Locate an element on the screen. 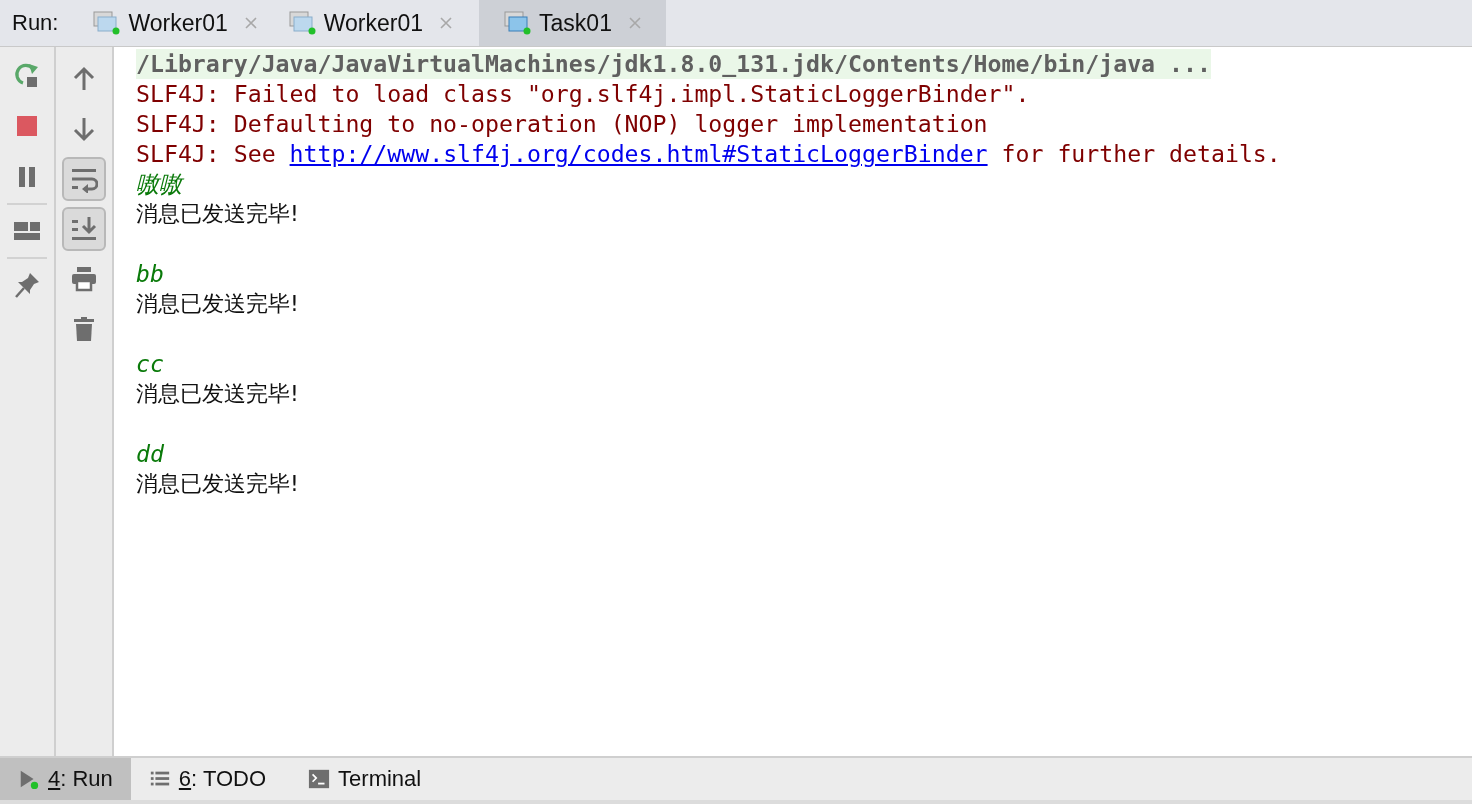 This screenshot has width=1472, height=804. error-line: SLF4J: Defaulting to no-operation (NOP) logger implementation is located at coordinates (562, 124).